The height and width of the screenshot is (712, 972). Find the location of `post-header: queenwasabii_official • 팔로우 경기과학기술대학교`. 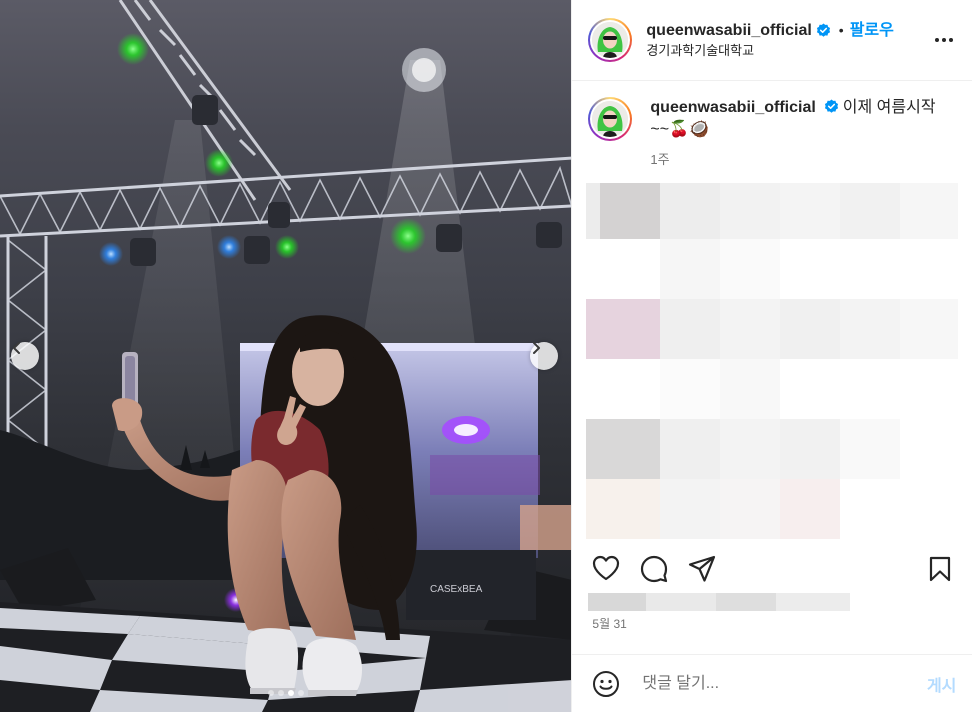

post-header: queenwasabii_official • 팔로우 경기과학기술대학교 is located at coordinates (772, 40).